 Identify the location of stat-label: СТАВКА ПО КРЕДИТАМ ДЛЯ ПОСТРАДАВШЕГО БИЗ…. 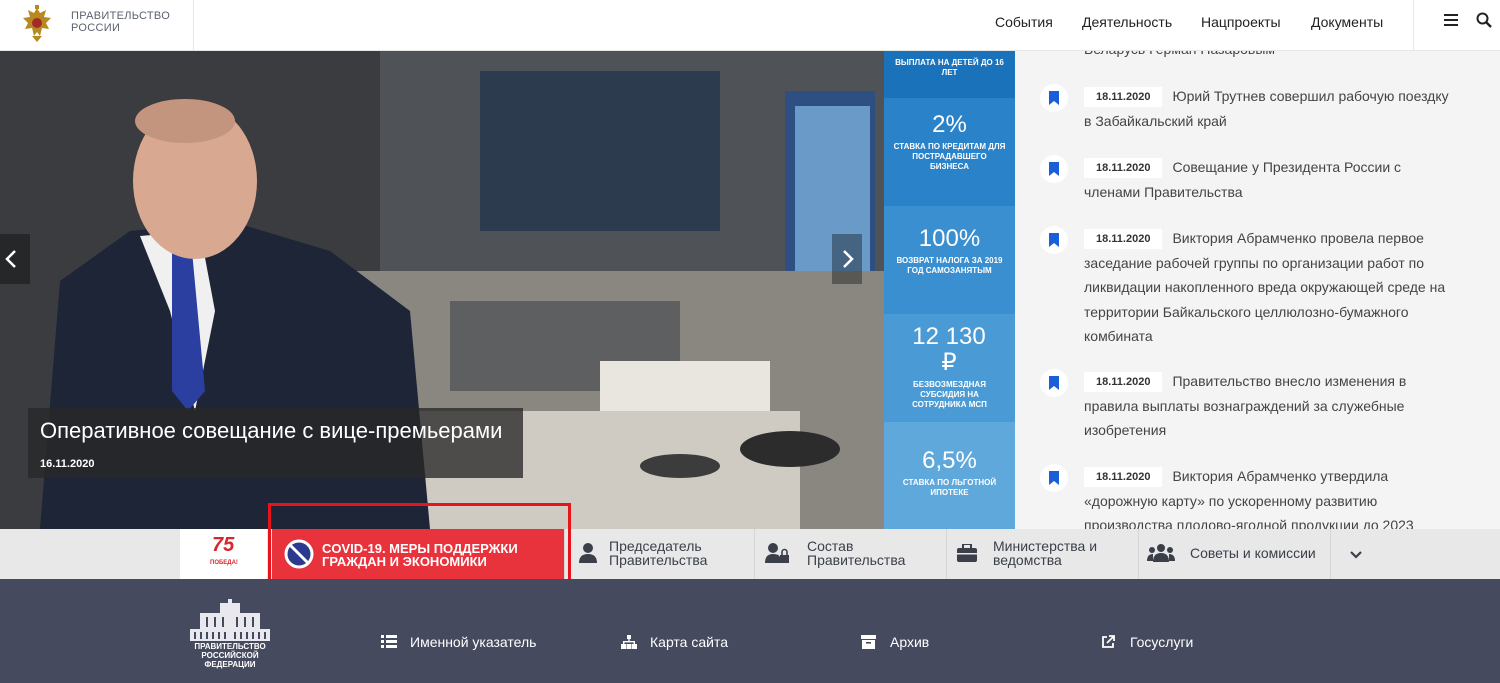
(949, 156).